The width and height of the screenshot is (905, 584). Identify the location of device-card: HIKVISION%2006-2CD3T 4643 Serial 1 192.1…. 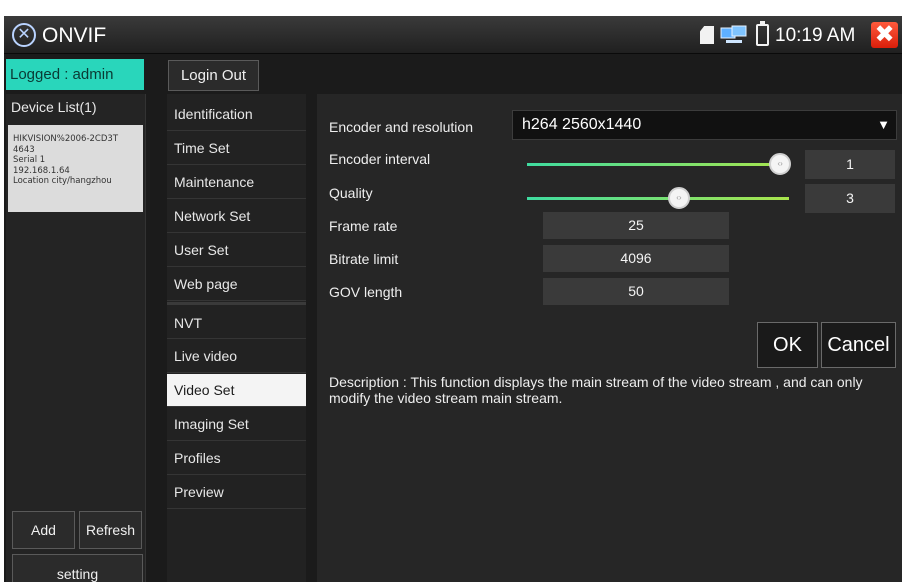
(75, 168).